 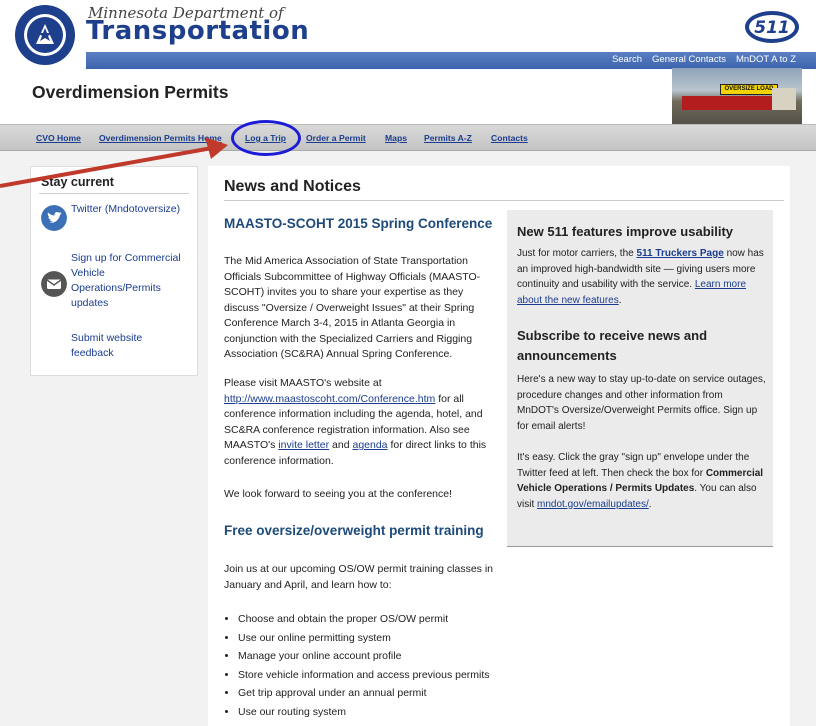 I want to click on article-title-training: Free oversize/overweight permit training, so click(x=354, y=530).